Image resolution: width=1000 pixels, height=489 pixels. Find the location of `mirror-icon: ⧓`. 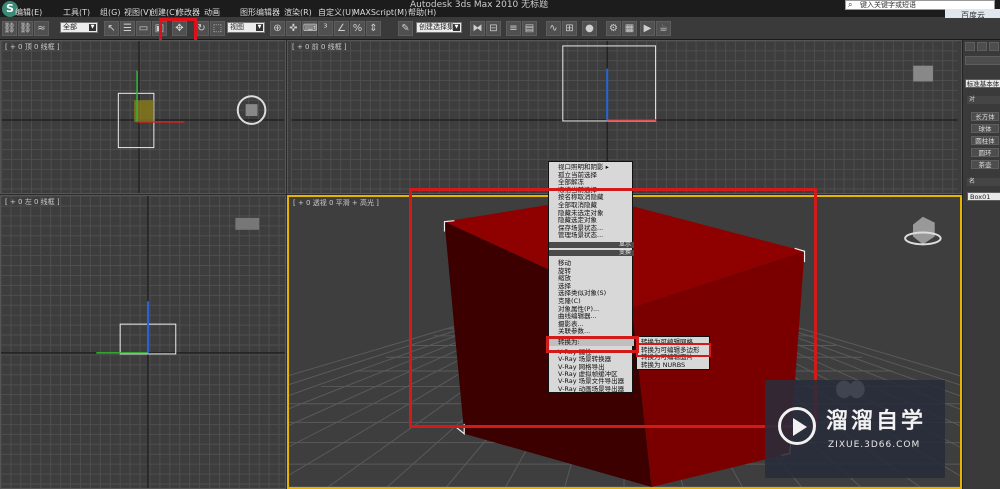

mirror-icon: ⧓ is located at coordinates (477, 28).